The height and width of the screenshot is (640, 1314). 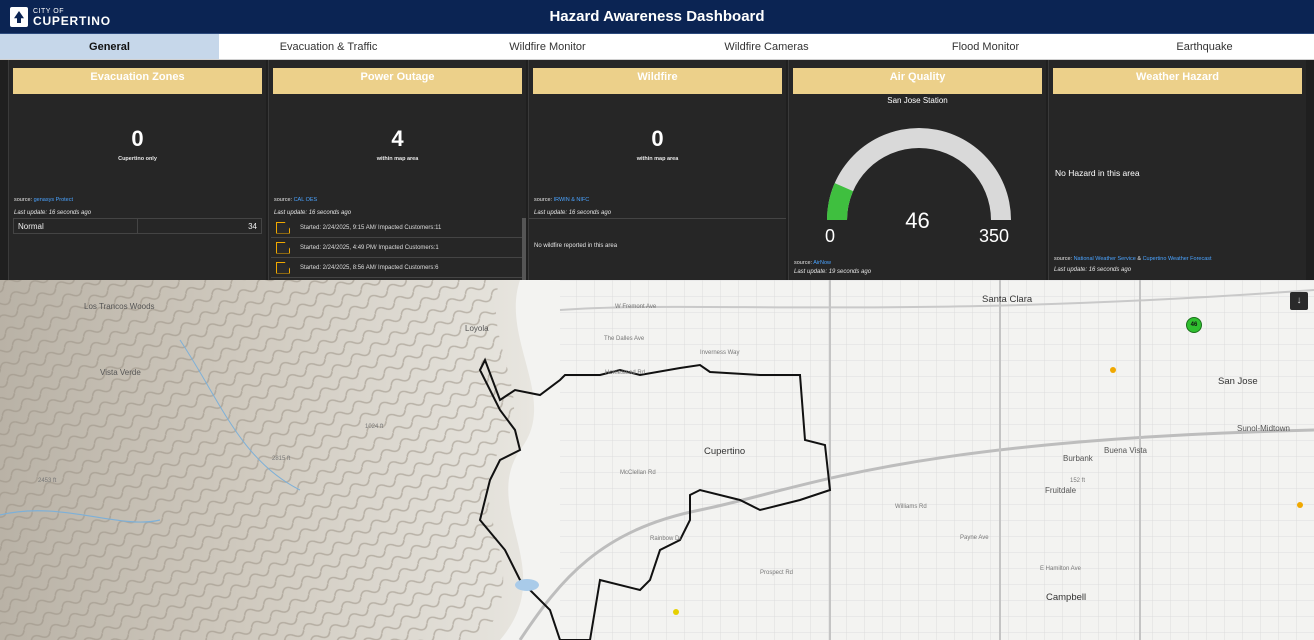 I want to click on tab-earthquake: Earthquake, so click(x=1204, y=46).